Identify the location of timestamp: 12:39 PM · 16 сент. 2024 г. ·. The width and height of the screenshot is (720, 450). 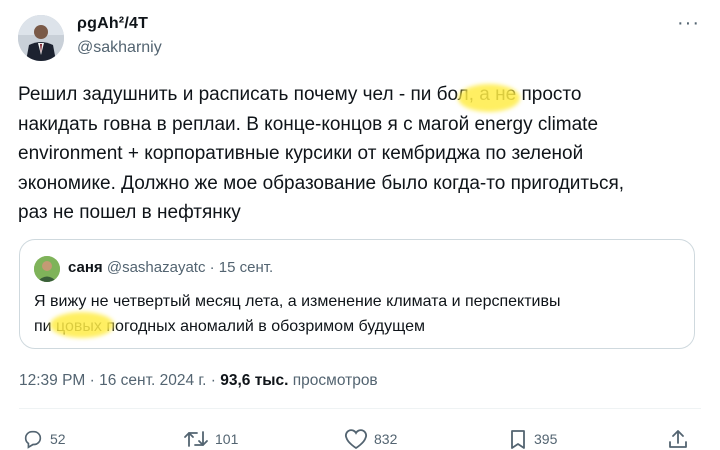
(119, 380).